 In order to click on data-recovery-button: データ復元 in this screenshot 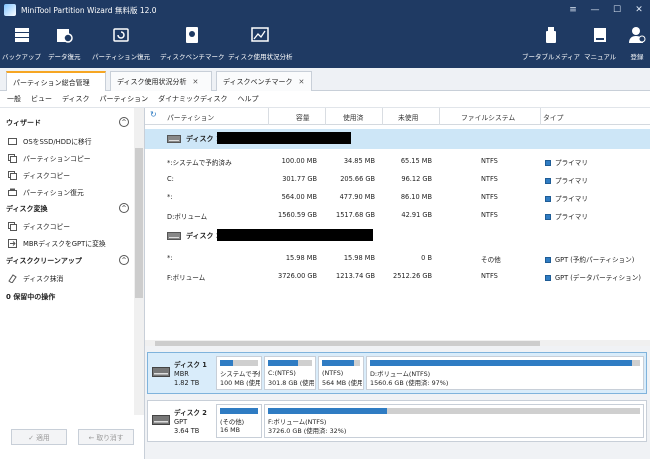, I will do `click(64, 42)`.